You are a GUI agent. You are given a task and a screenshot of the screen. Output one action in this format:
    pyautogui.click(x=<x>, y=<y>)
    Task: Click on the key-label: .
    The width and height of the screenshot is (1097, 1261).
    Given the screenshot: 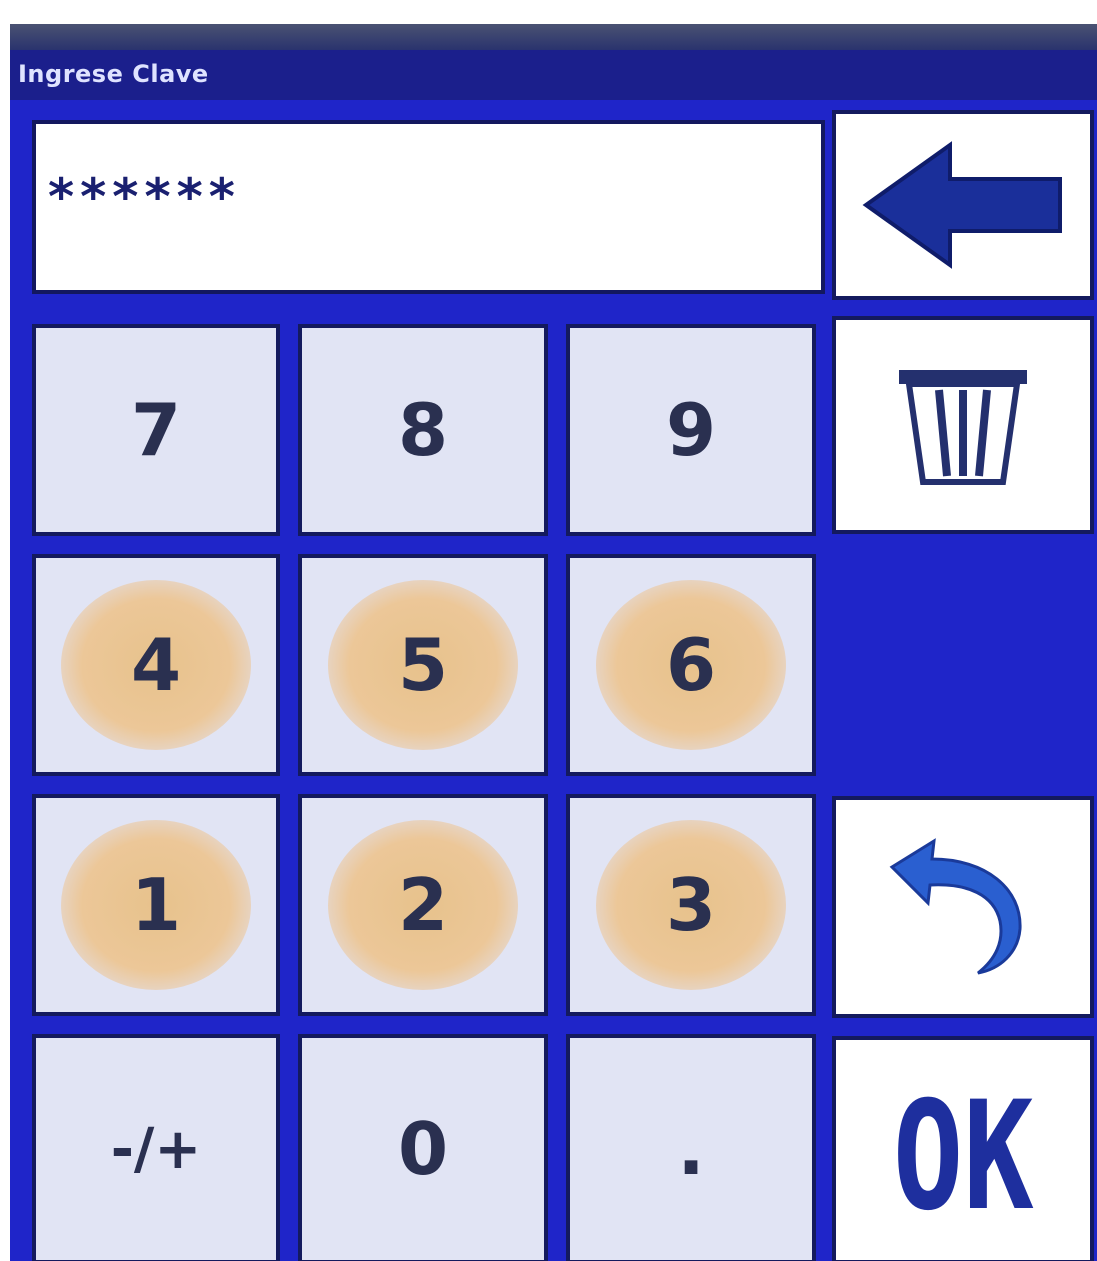 What is the action you would take?
    pyautogui.click(x=691, y=1149)
    